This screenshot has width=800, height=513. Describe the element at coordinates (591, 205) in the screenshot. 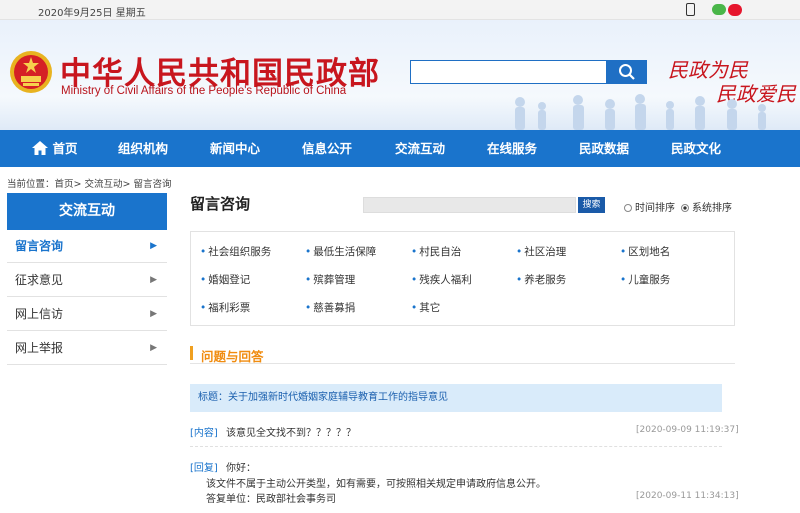

I see `message-search-button: 搜索` at that location.